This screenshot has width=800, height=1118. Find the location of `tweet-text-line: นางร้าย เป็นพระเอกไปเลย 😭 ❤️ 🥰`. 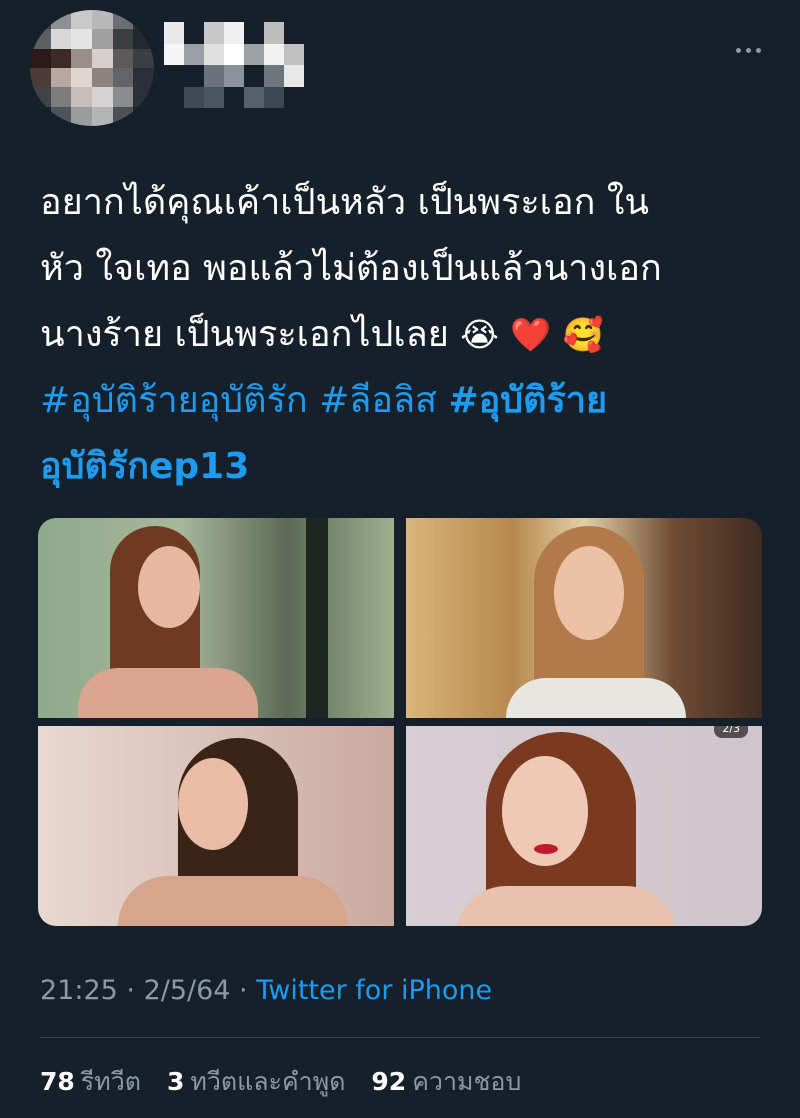

tweet-text-line: นางร้าย เป็นพระเอกไปเลย 😭 ❤️ 🥰 is located at coordinates (405, 335).